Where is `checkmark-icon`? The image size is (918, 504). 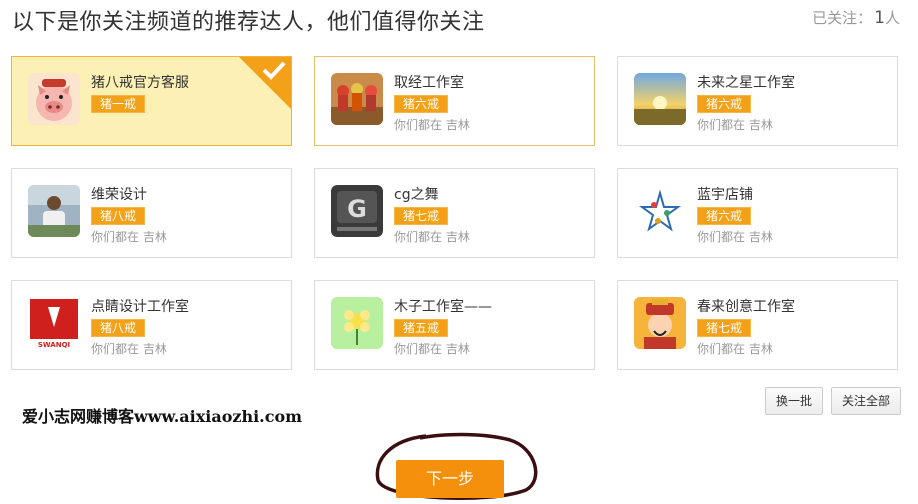 checkmark-icon is located at coordinates (274, 72).